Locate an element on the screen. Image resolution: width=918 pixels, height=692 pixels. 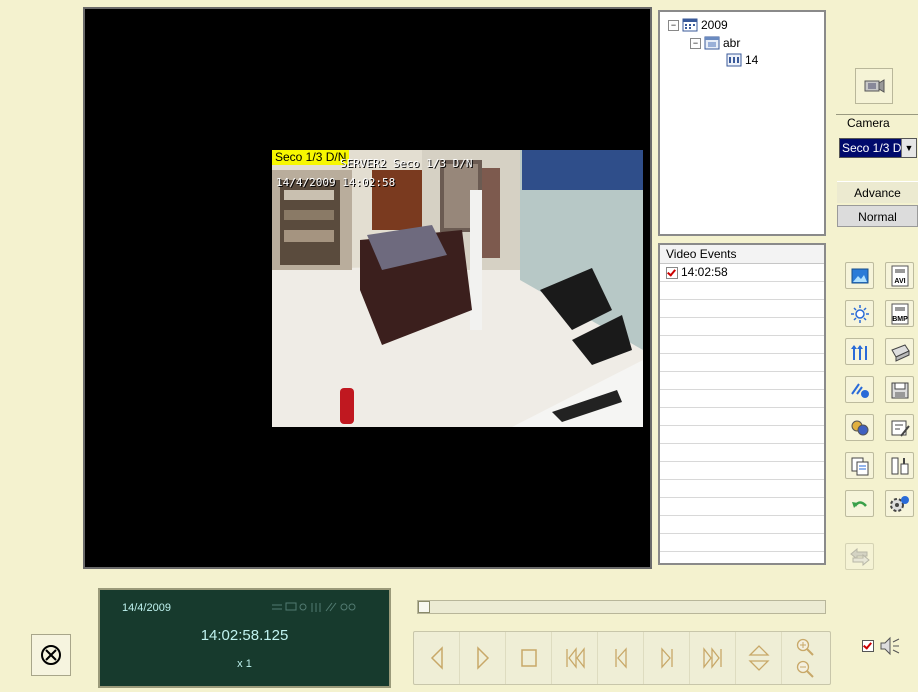
settings-edit-button is located at coordinates (899, 427).